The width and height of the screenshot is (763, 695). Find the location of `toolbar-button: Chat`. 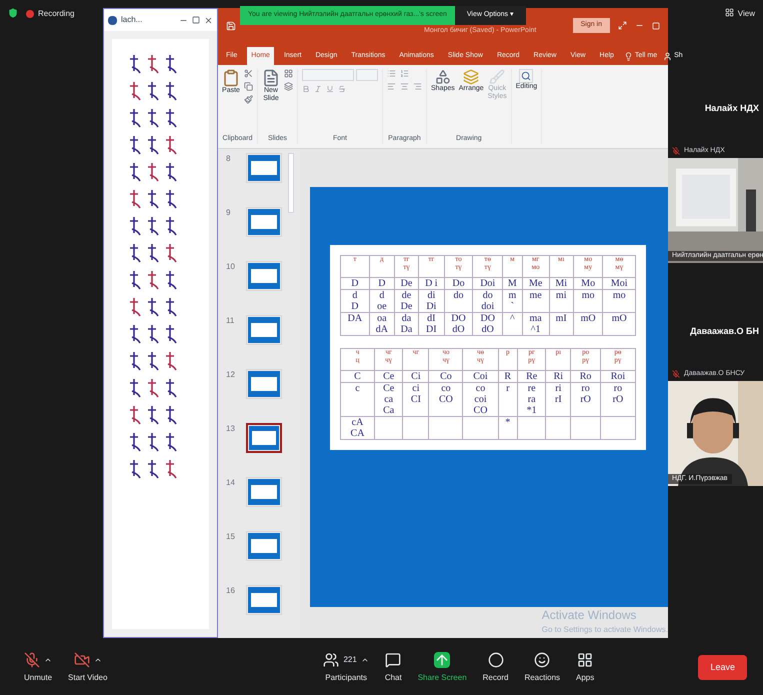

toolbar-button: Chat is located at coordinates (393, 668).